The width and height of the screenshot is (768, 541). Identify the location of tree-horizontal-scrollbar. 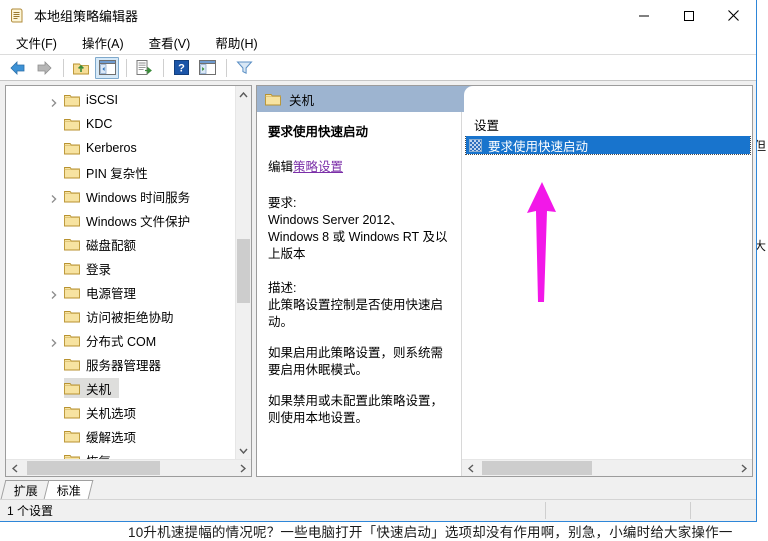
(128, 467).